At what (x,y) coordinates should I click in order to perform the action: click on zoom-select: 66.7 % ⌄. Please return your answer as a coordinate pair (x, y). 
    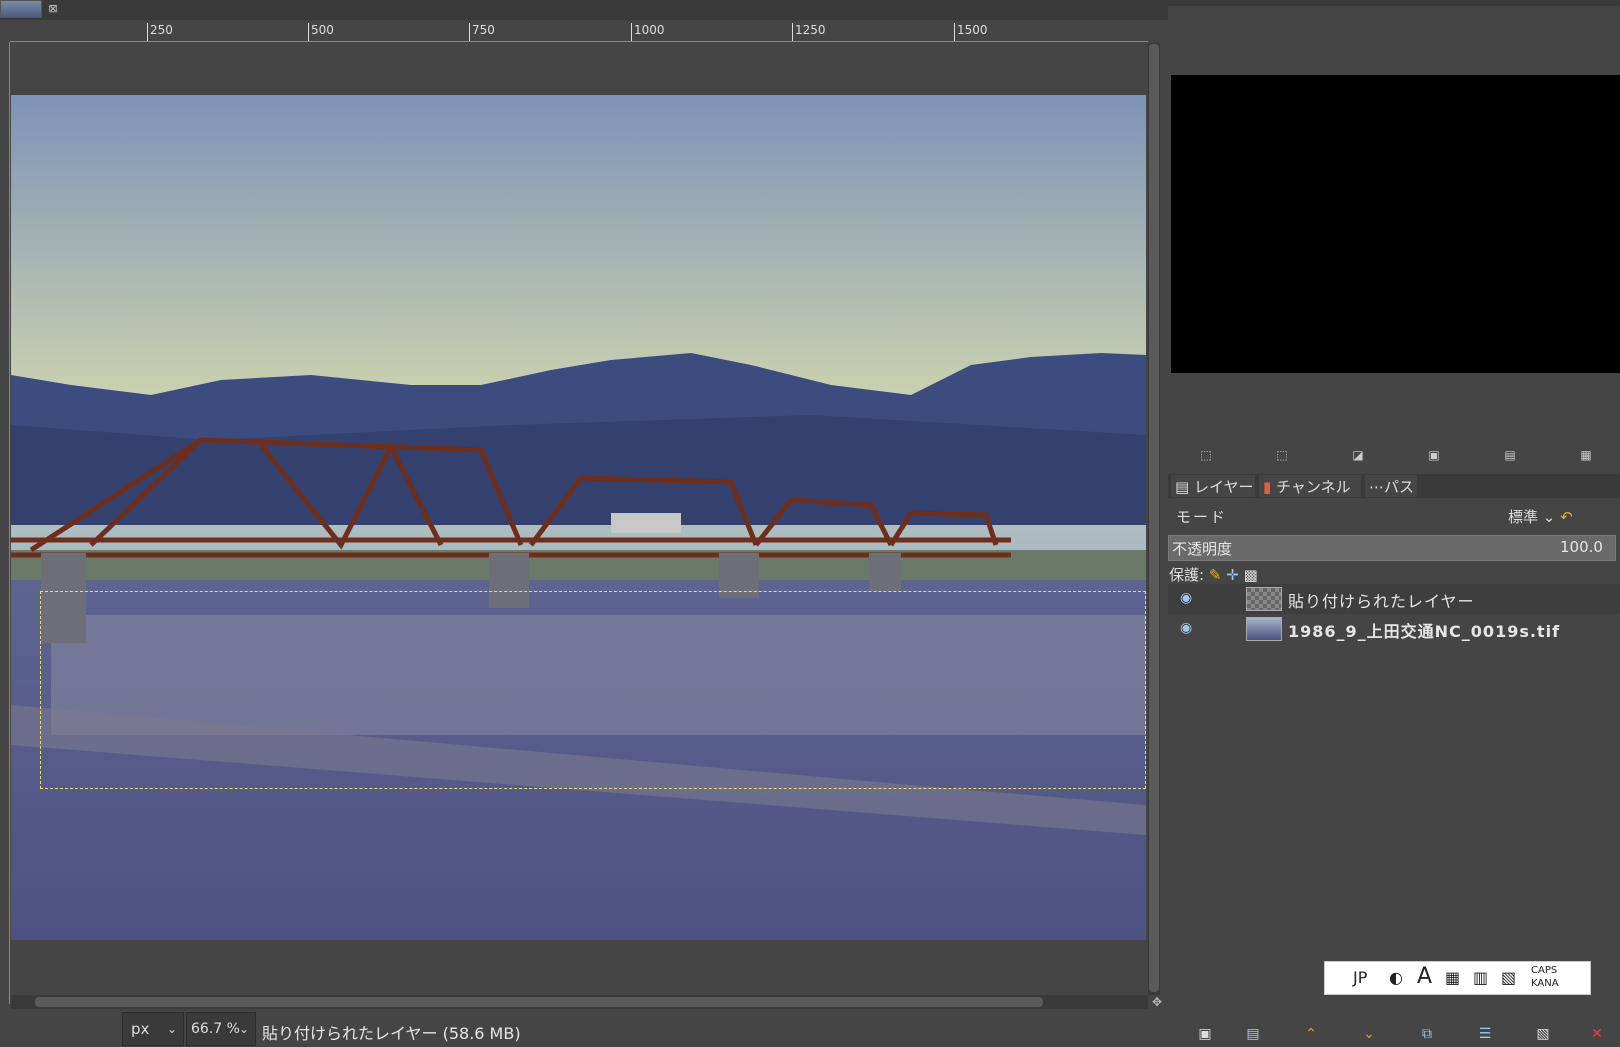
    Looking at the image, I should click on (221, 1029).